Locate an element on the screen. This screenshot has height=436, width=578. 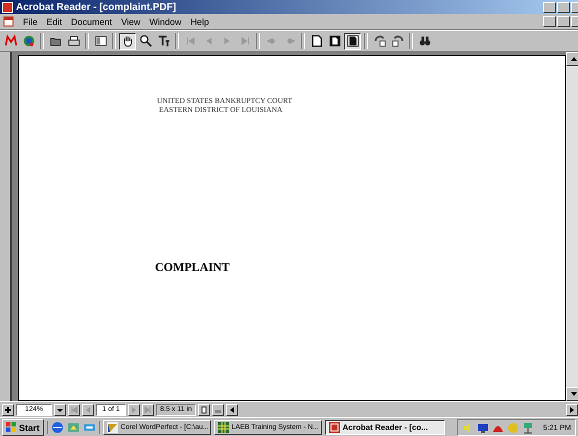
next-page-button is located at coordinates (134, 410).